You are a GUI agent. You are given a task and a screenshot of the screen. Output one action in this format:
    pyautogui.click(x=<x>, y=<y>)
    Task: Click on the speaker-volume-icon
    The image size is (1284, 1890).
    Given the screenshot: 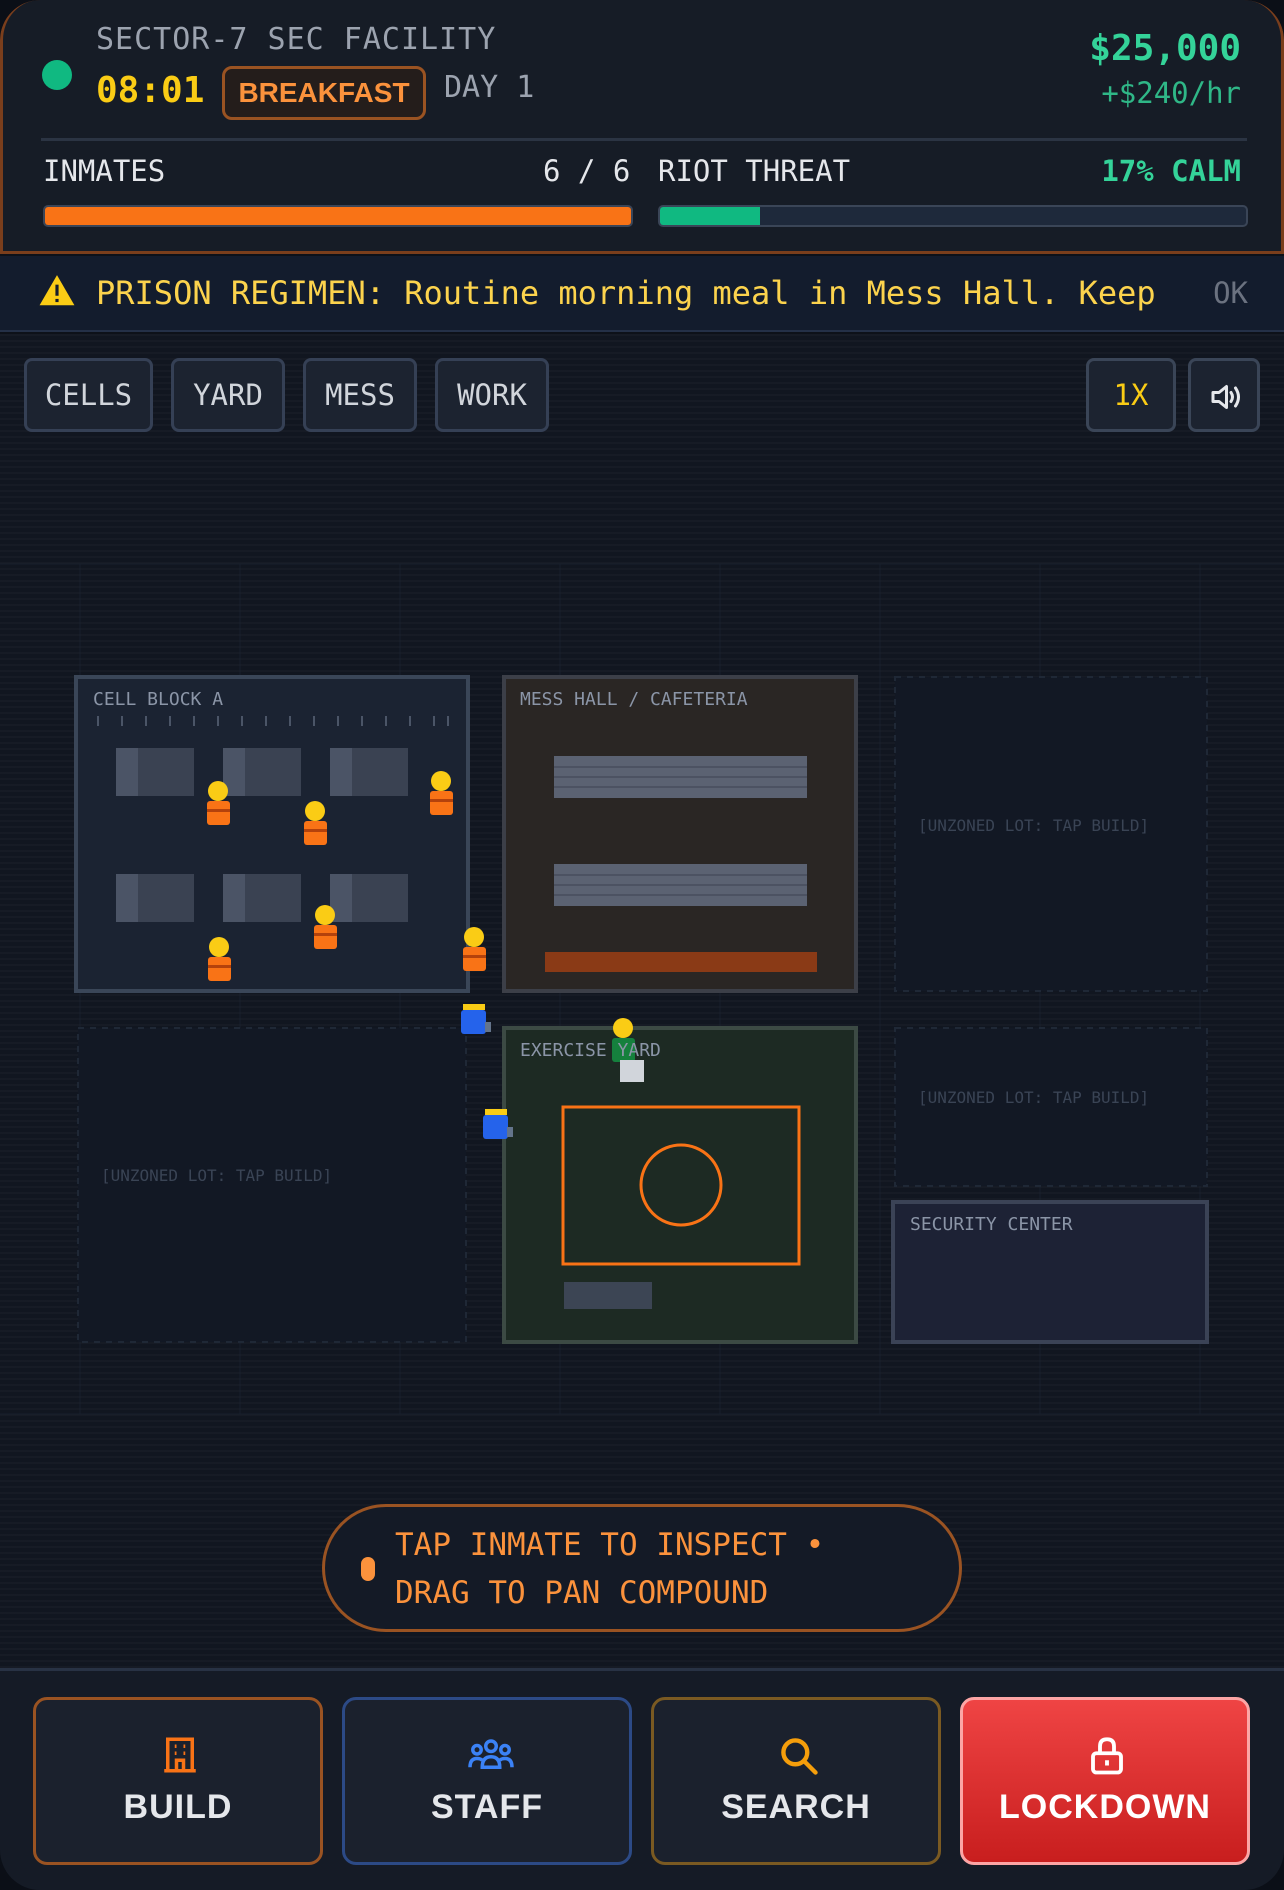 What is the action you would take?
    pyautogui.click(x=1225, y=397)
    